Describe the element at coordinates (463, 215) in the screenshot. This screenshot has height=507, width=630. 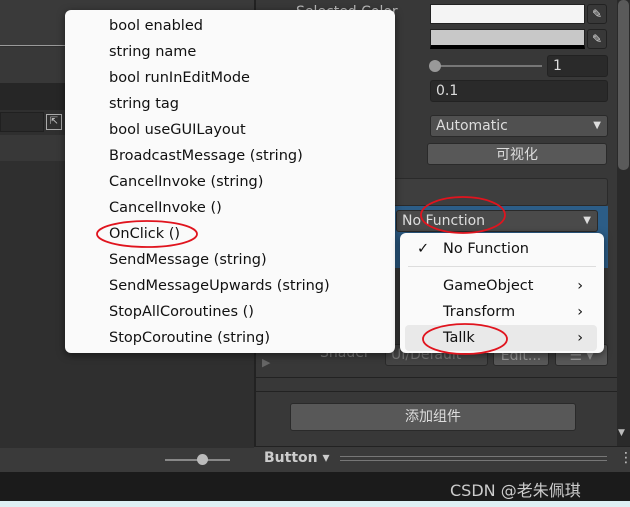
I see `annotation-circle-no-function` at that location.